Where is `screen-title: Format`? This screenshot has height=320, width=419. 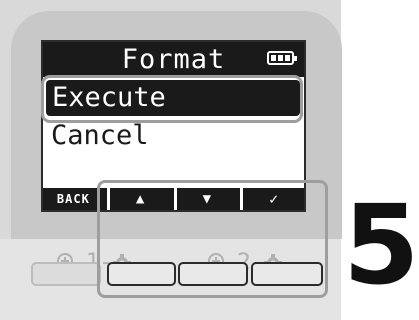
screen-title: Format is located at coordinates (173, 59).